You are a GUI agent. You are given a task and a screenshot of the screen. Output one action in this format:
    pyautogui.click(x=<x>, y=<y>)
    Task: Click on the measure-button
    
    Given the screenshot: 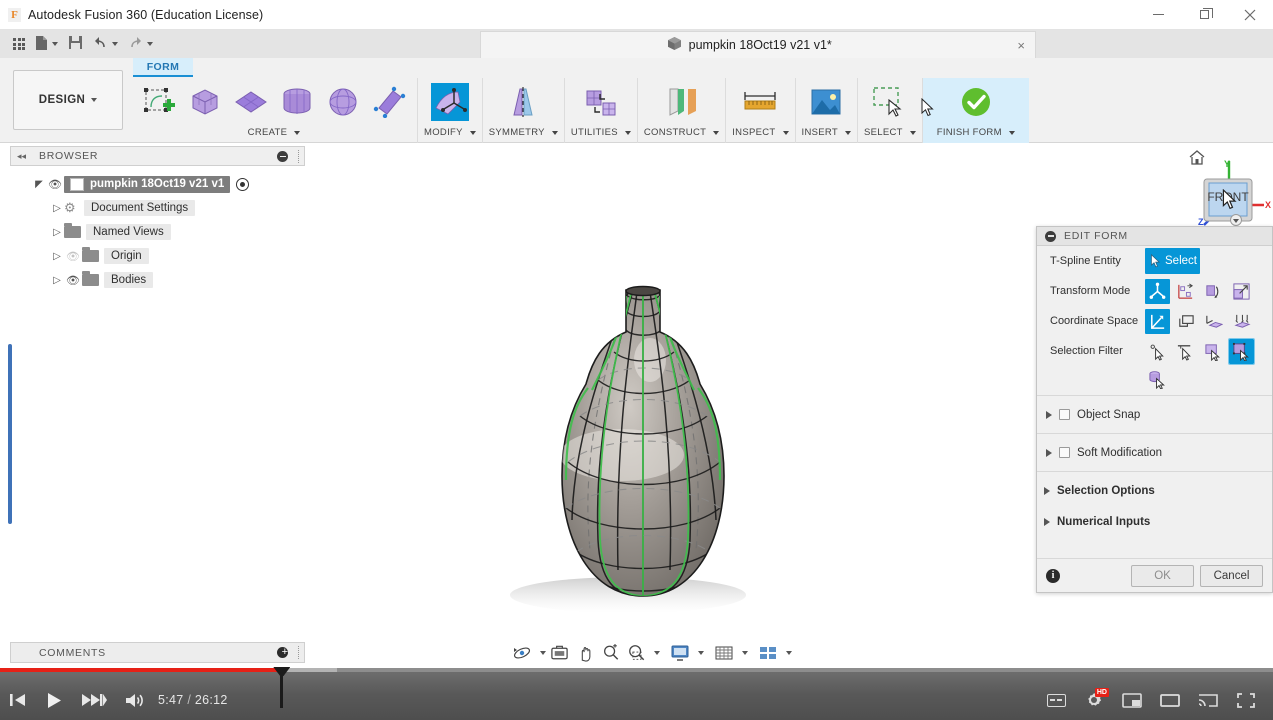 What is the action you would take?
    pyautogui.click(x=760, y=102)
    